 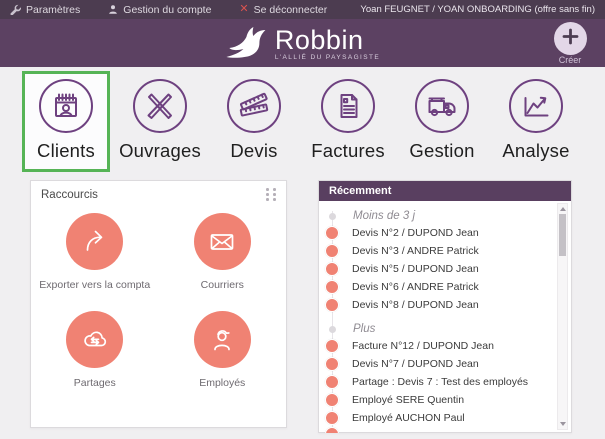 I want to click on scroll-down-icon, so click(x=562, y=424).